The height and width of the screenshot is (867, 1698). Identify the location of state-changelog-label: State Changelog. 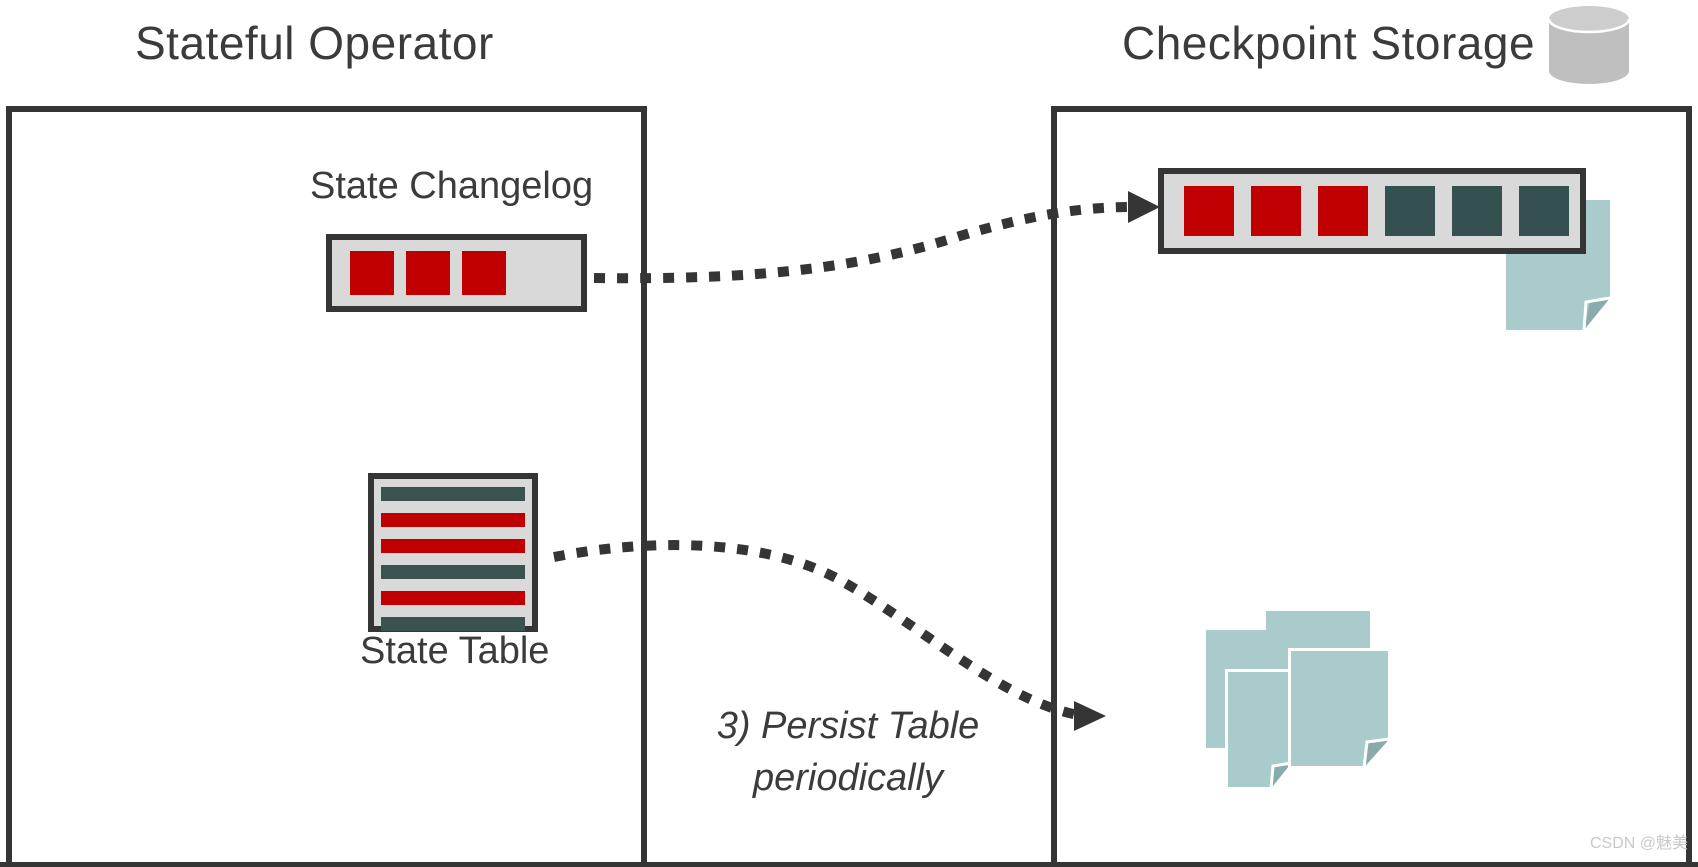
(452, 186).